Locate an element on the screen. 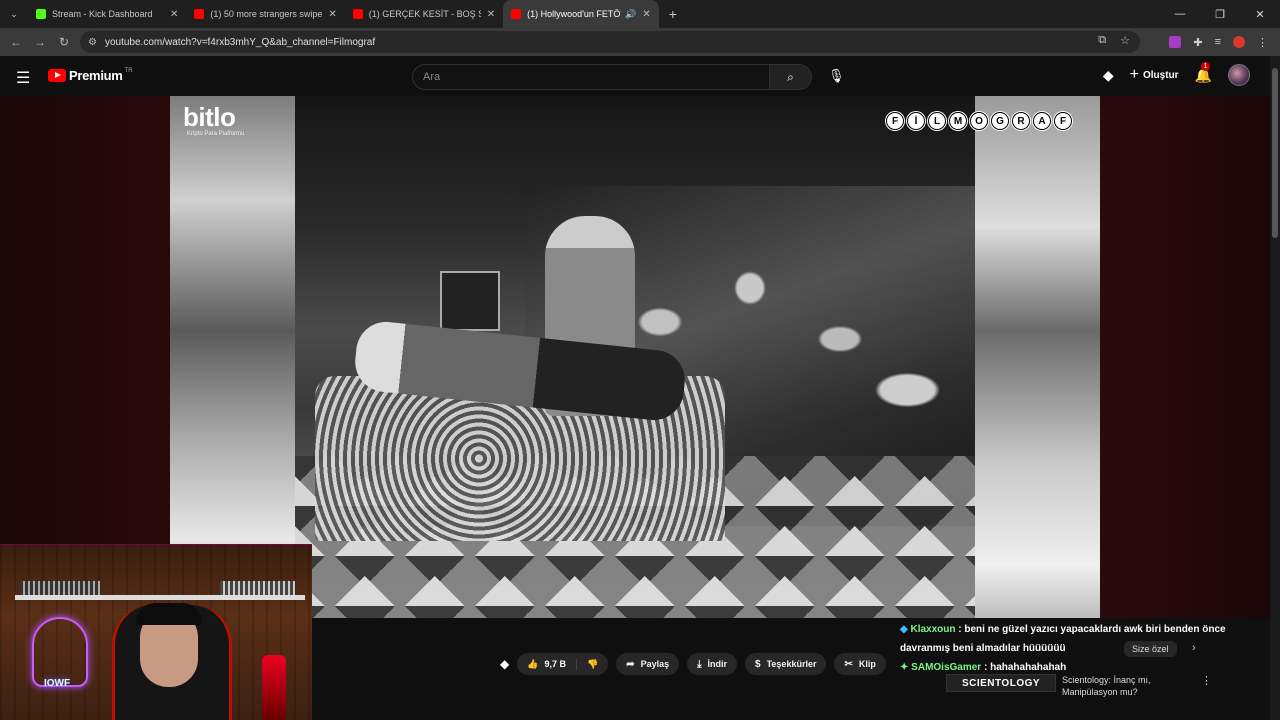 Image resolution: width=1280 pixels, height=720 pixels. mic-icon: 🎙 is located at coordinates (836, 76).